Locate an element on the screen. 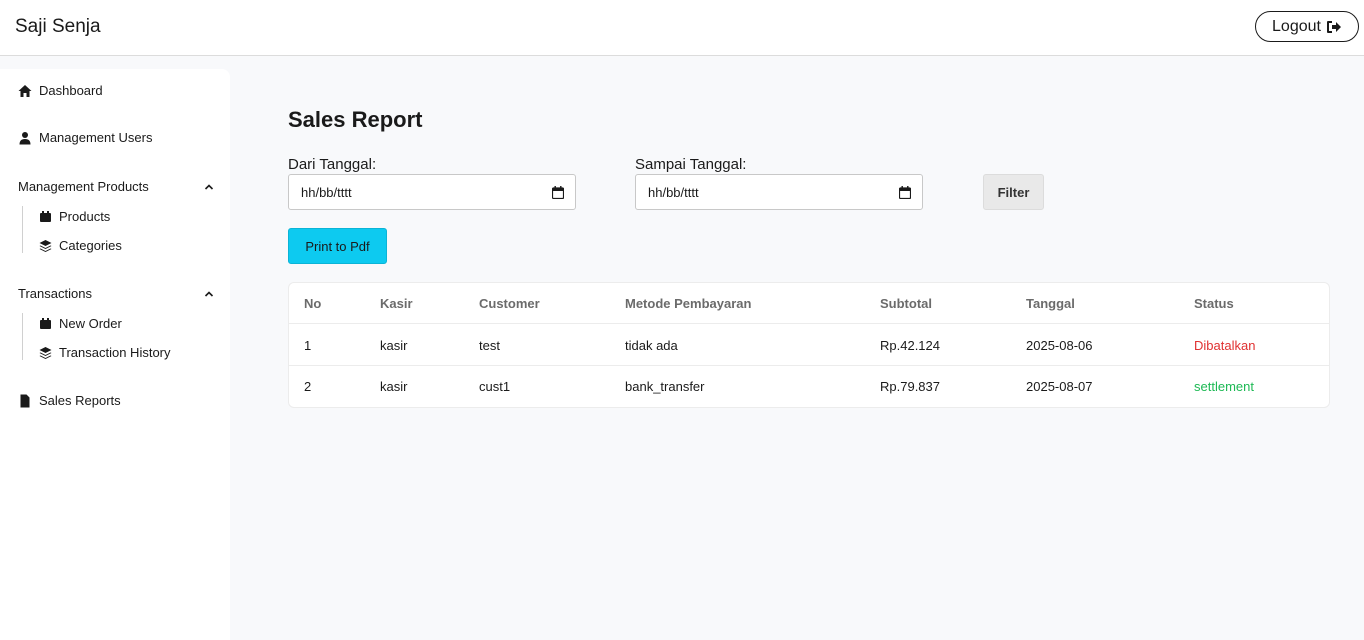 The width and height of the screenshot is (1364, 640). status-badge: Dibatalkan is located at coordinates (1225, 345).